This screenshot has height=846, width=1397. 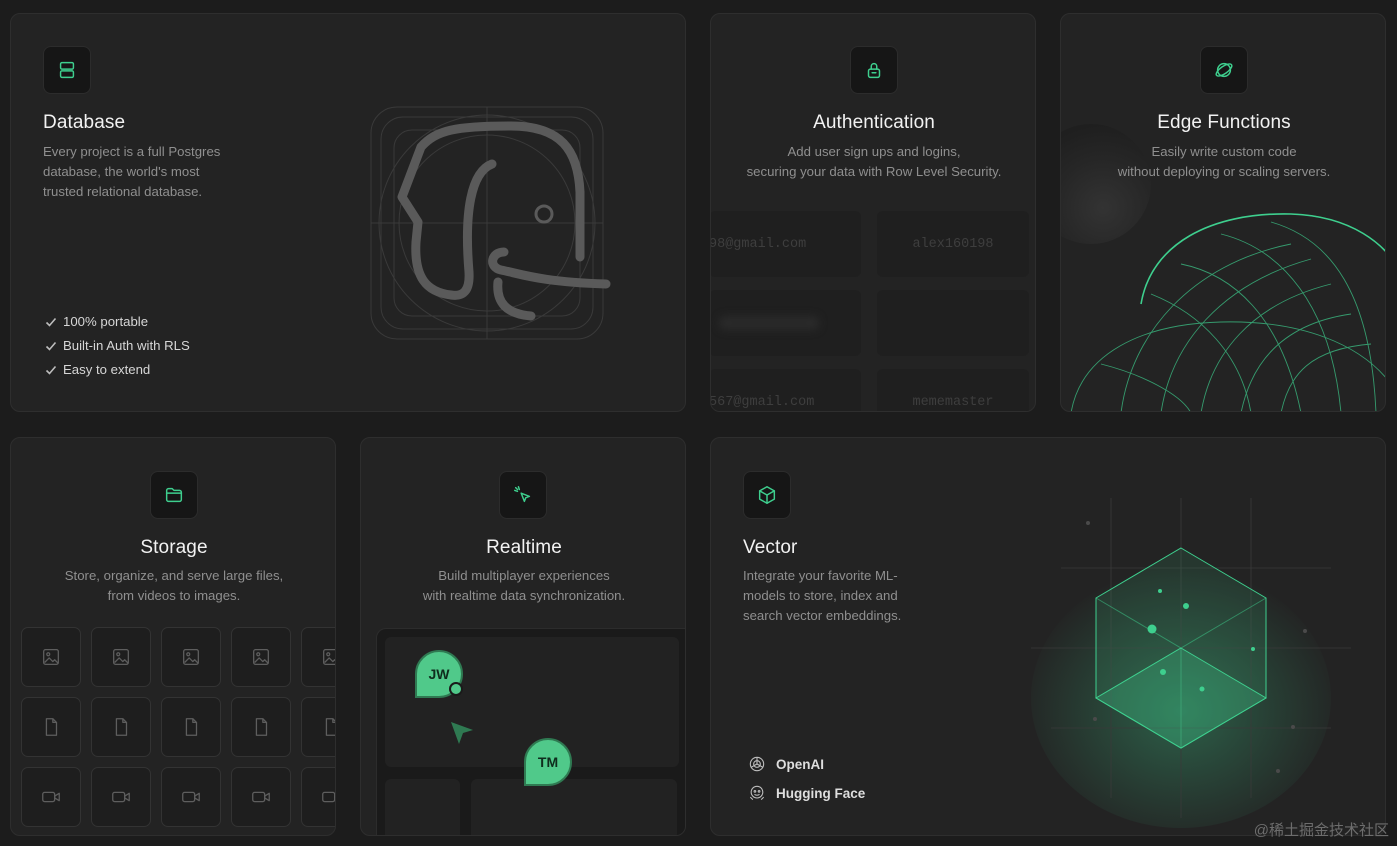 What do you see at coordinates (874, 70) in the screenshot?
I see `lock-icon` at bounding box center [874, 70].